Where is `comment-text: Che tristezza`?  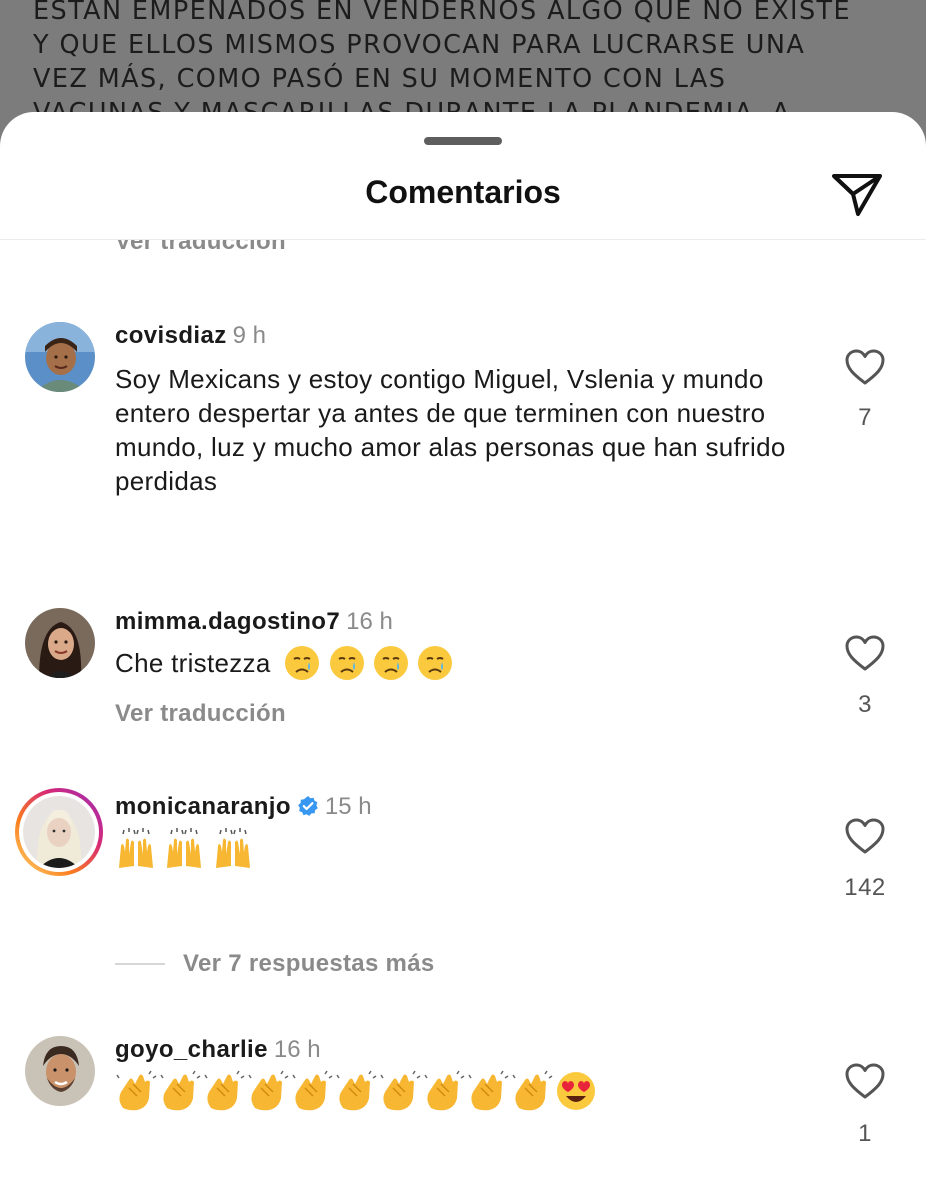
comment-text: Che tristezza is located at coordinates (193, 662).